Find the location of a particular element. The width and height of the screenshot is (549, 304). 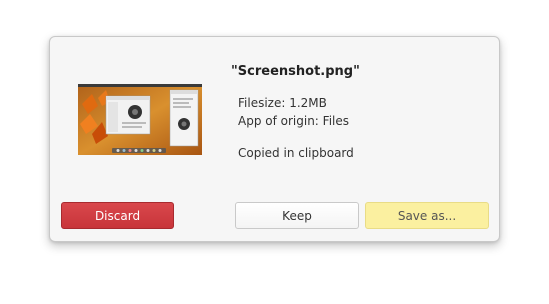

keep-button: Keep is located at coordinates (297, 215).